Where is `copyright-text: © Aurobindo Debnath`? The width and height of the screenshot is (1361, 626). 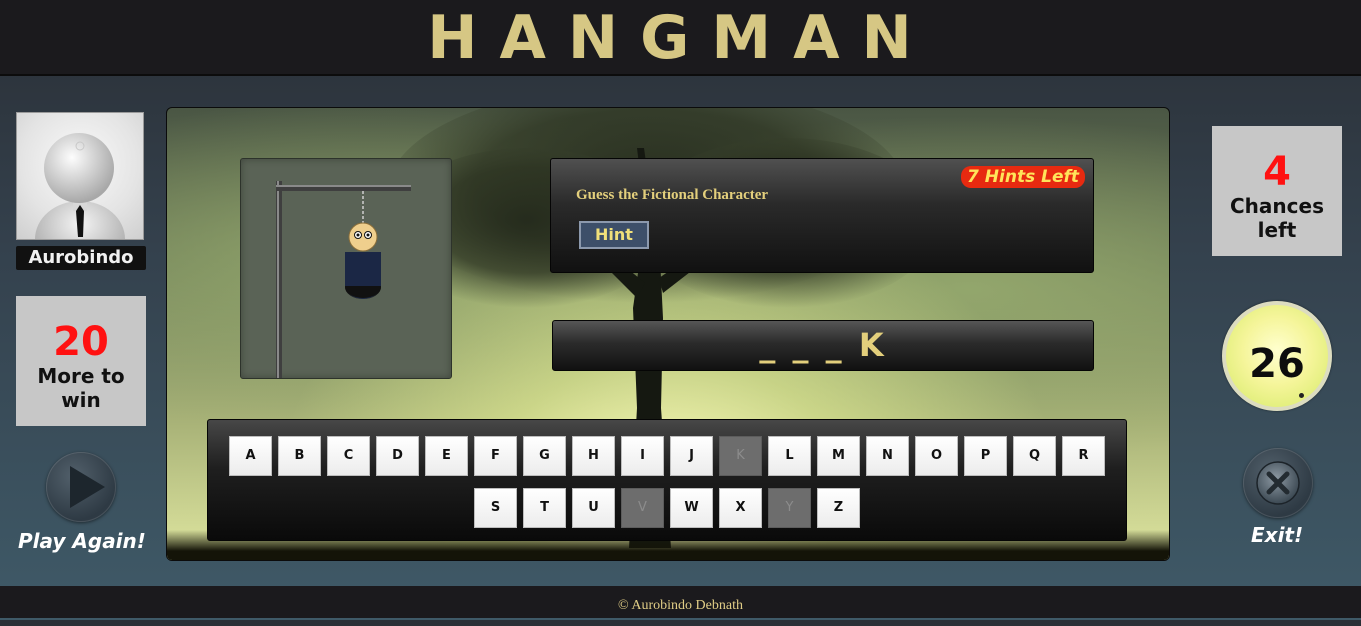 copyright-text: © Aurobindo Debnath is located at coordinates (680, 605).